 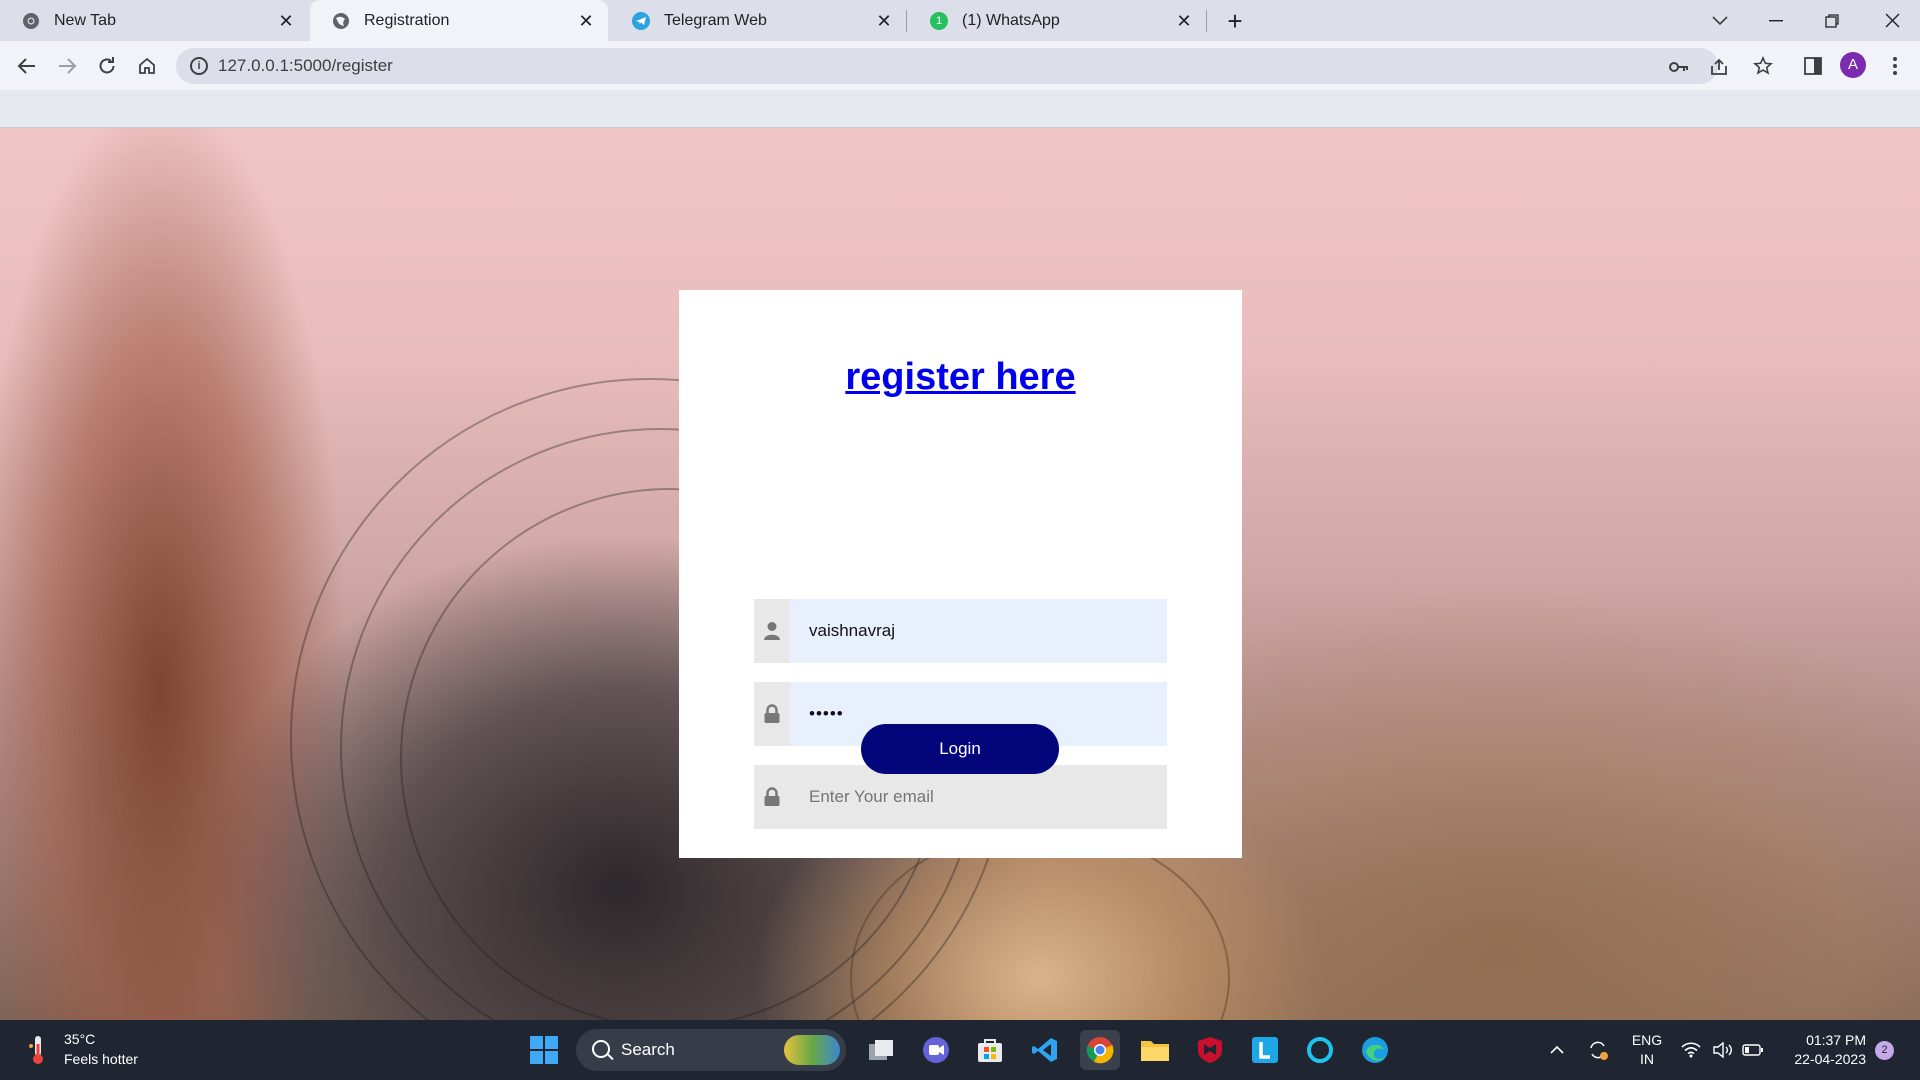 I want to click on profile-avatar: A, so click(x=1853, y=65).